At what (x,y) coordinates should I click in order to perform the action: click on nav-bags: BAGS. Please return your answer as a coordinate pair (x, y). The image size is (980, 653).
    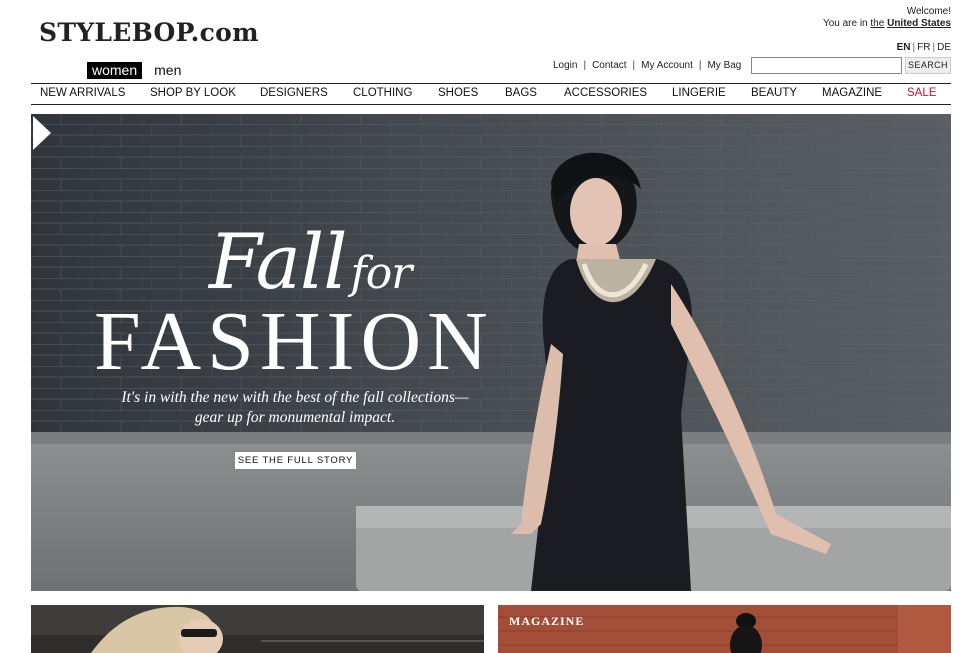
    Looking at the image, I should click on (521, 93).